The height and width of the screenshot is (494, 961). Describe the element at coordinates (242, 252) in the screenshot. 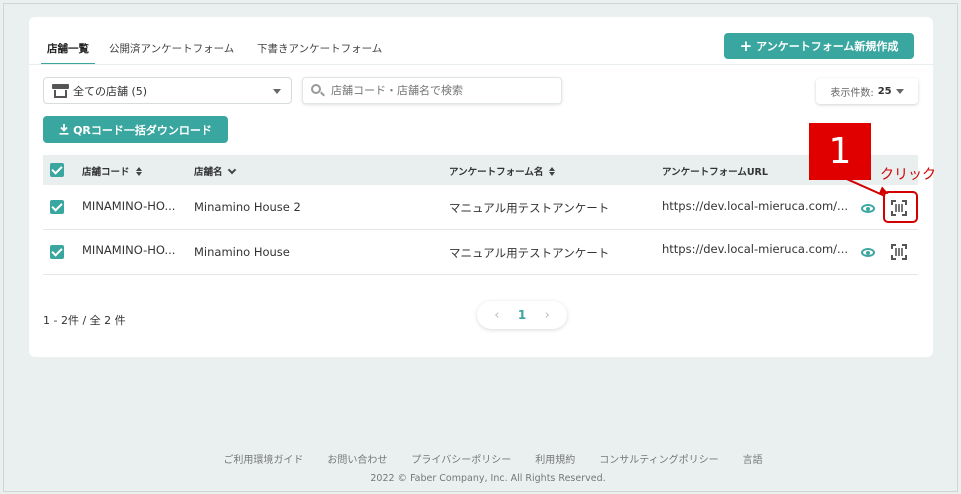

I see `store-name-cell: Minamino House` at that location.